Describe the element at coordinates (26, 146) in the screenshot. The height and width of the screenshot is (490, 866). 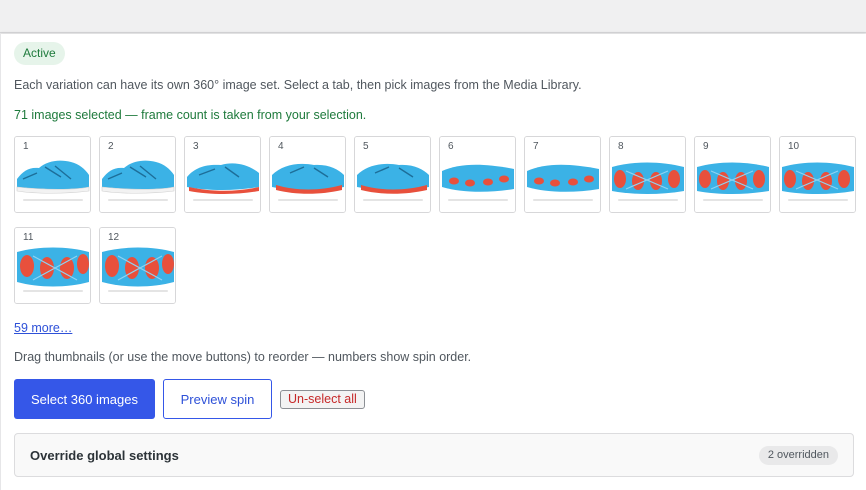
I see `frame-number: 1` at that location.